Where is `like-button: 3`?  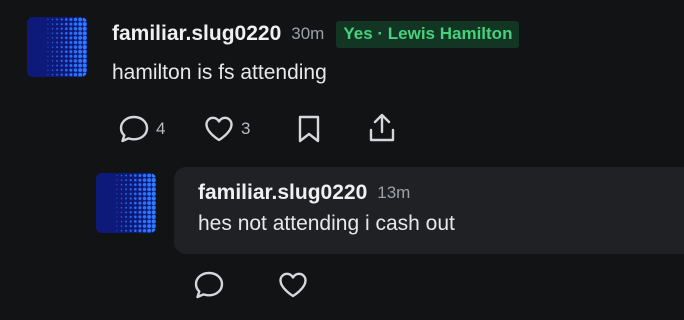
like-button: 3 is located at coordinates (226, 129).